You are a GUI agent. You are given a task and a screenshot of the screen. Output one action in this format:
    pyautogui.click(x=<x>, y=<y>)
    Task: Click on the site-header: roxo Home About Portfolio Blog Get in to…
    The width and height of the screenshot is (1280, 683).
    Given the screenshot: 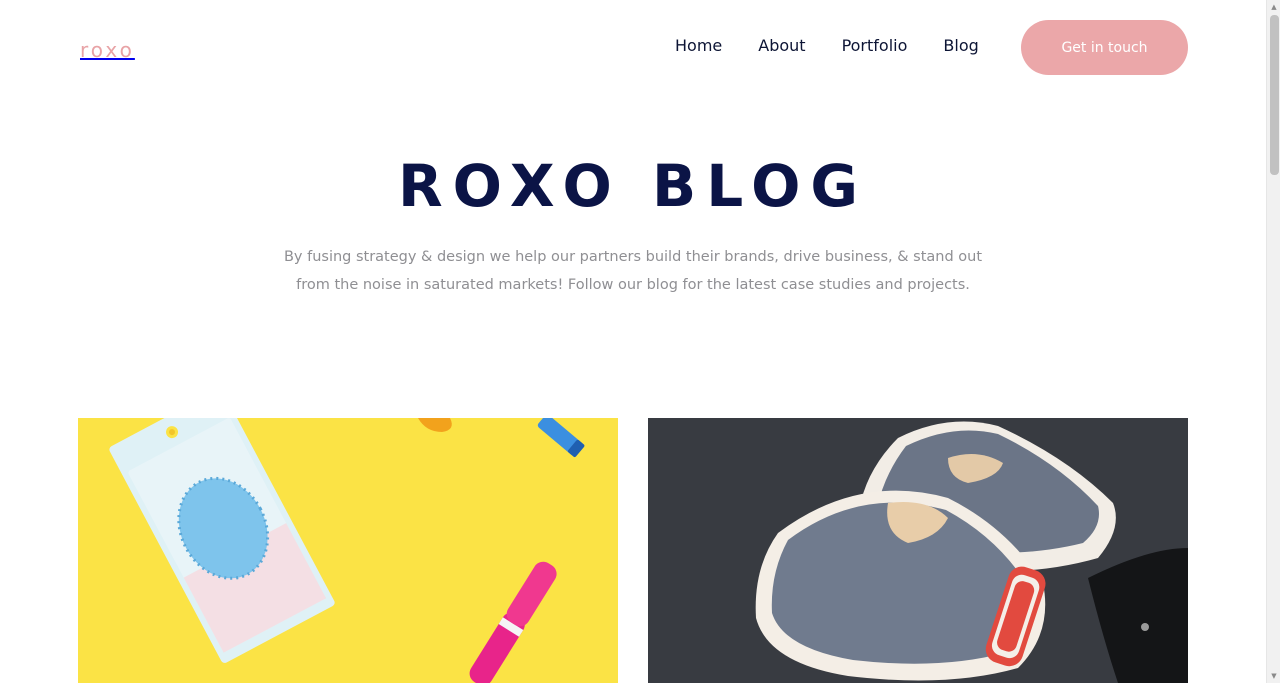 What is the action you would take?
    pyautogui.click(x=633, y=47)
    